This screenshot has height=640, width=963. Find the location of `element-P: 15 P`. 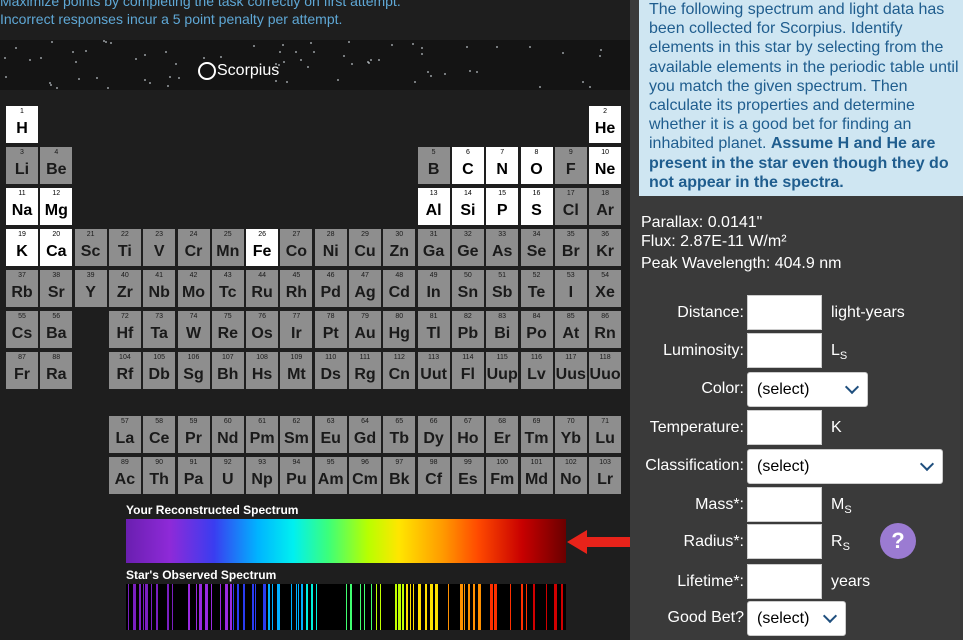

element-P: 15 P is located at coordinates (502, 206).